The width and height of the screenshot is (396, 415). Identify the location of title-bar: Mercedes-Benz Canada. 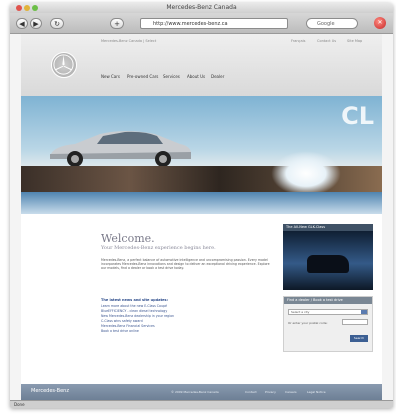
(201, 8).